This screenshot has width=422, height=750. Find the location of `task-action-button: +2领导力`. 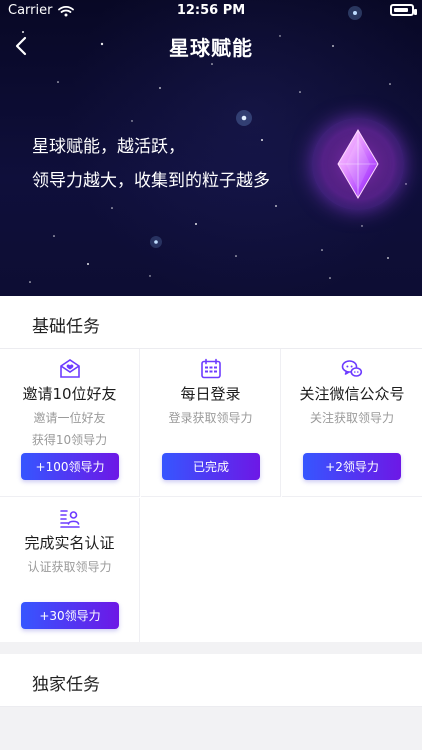

task-action-button: +2领导力 is located at coordinates (352, 466).